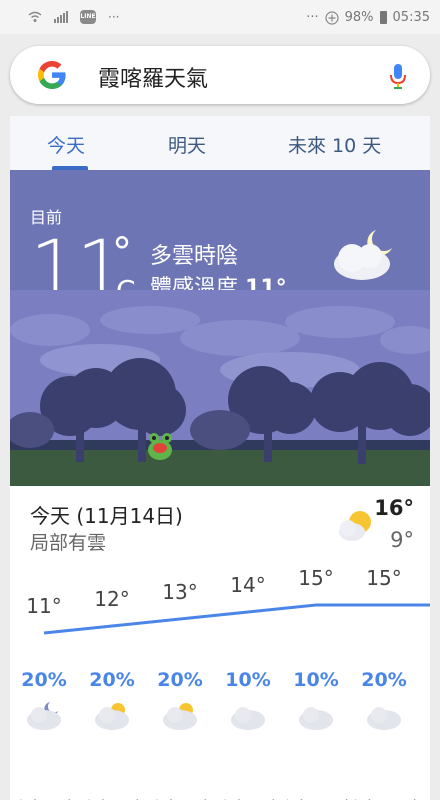 The height and width of the screenshot is (800, 440). What do you see at coordinates (61, 17) in the screenshot?
I see `signal-icon` at bounding box center [61, 17].